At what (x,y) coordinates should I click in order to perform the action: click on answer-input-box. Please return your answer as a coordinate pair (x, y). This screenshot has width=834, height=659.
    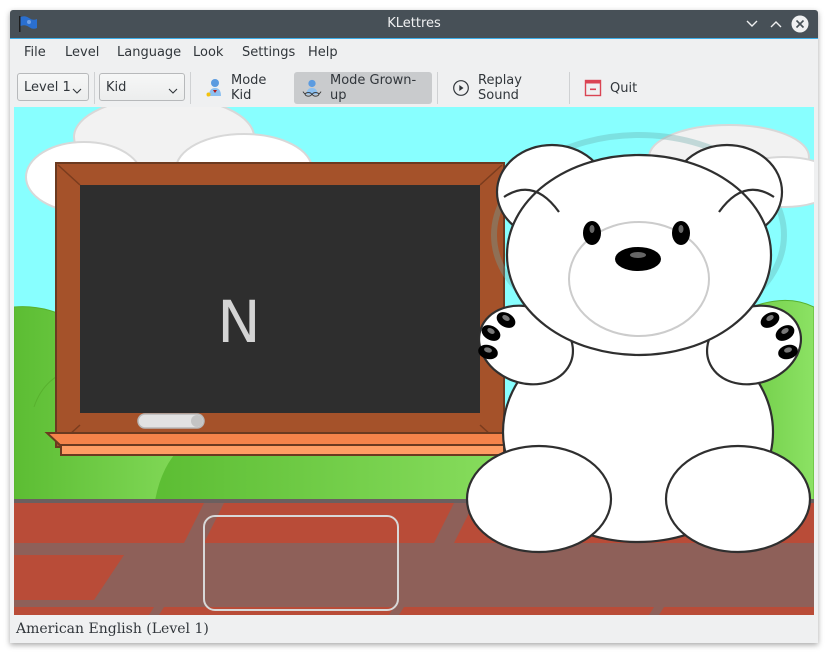
    Looking at the image, I should click on (301, 563).